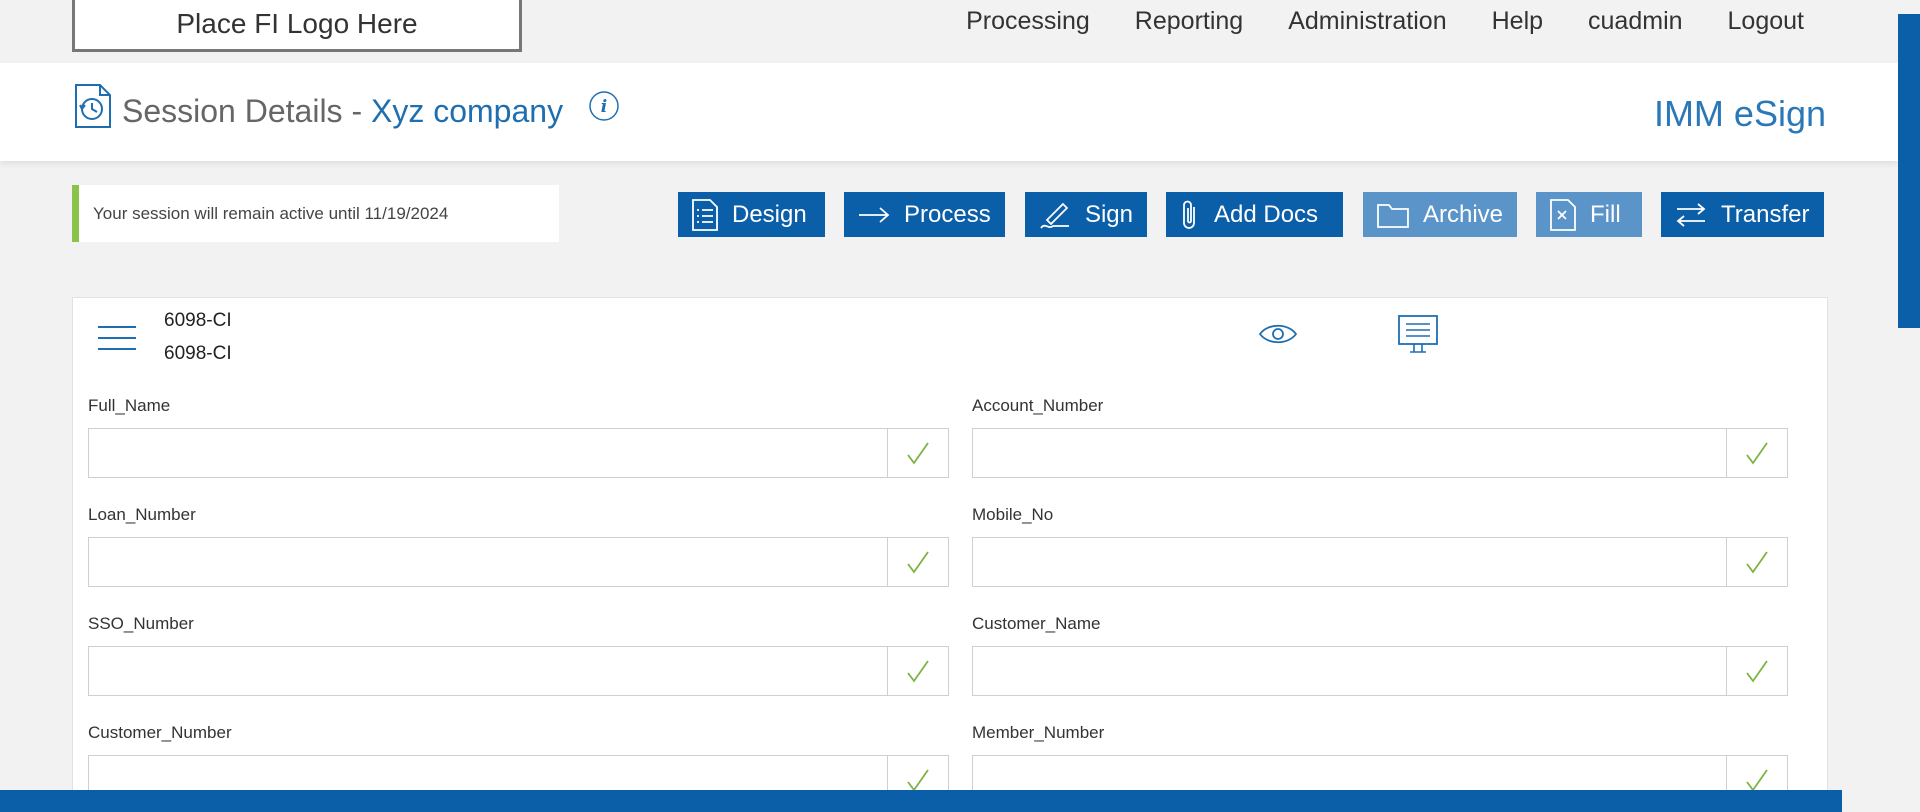 This screenshot has width=1920, height=812. I want to click on transfer-label: Transfer, so click(1765, 214).